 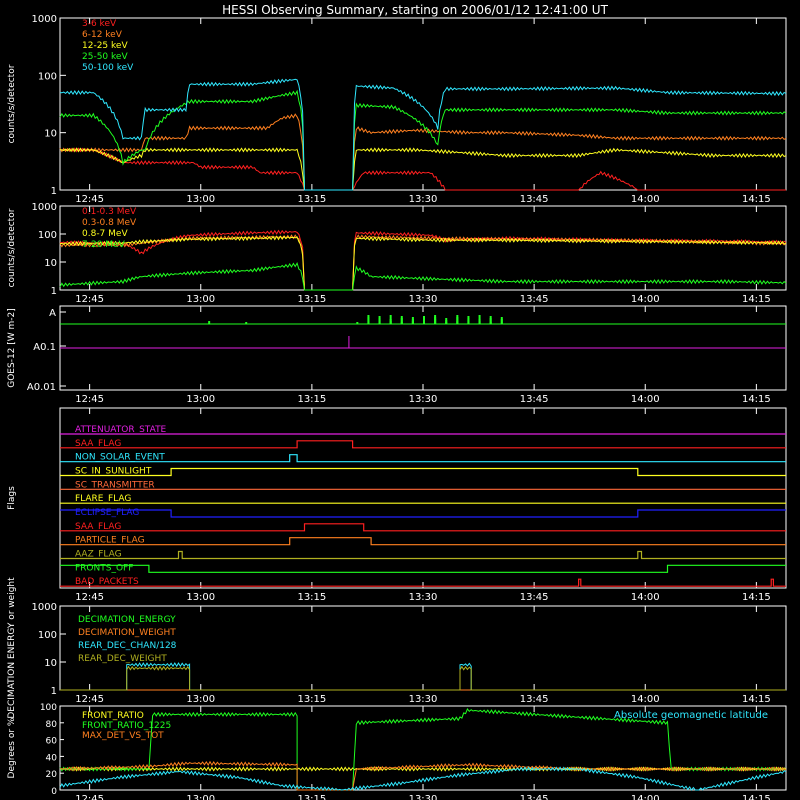 I want to click on y-tick-label: 60, so click(x=52, y=742).